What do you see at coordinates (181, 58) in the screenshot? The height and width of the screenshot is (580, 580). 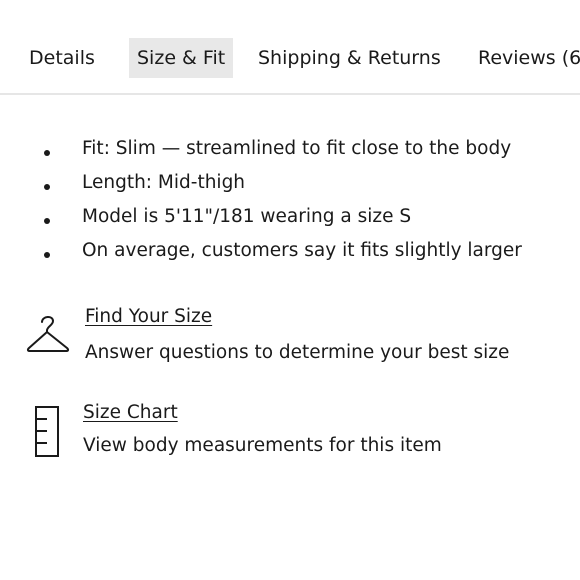 I see `tab-size-fit: Size & Fit` at bounding box center [181, 58].